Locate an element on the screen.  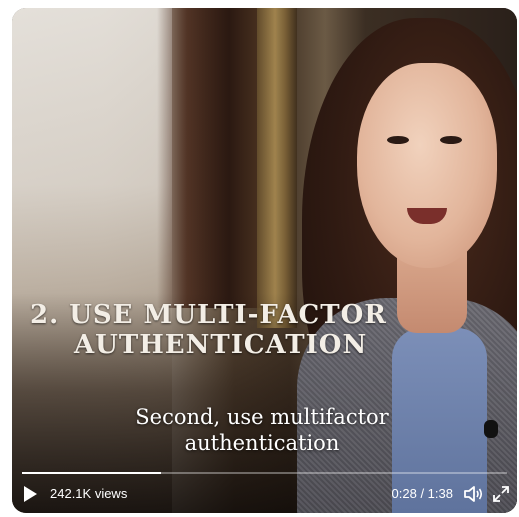
expand-icon is located at coordinates (501, 494).